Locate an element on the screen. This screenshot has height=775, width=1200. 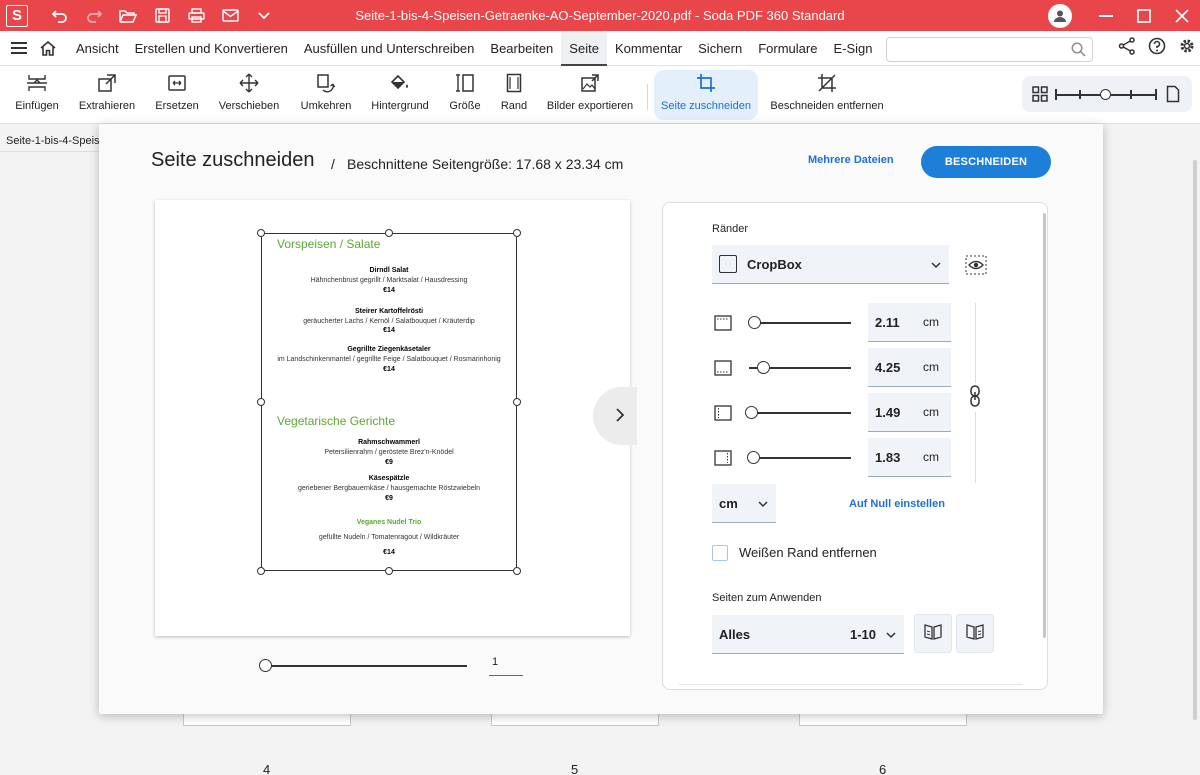
minimize-icon is located at coordinates (1106, 16).